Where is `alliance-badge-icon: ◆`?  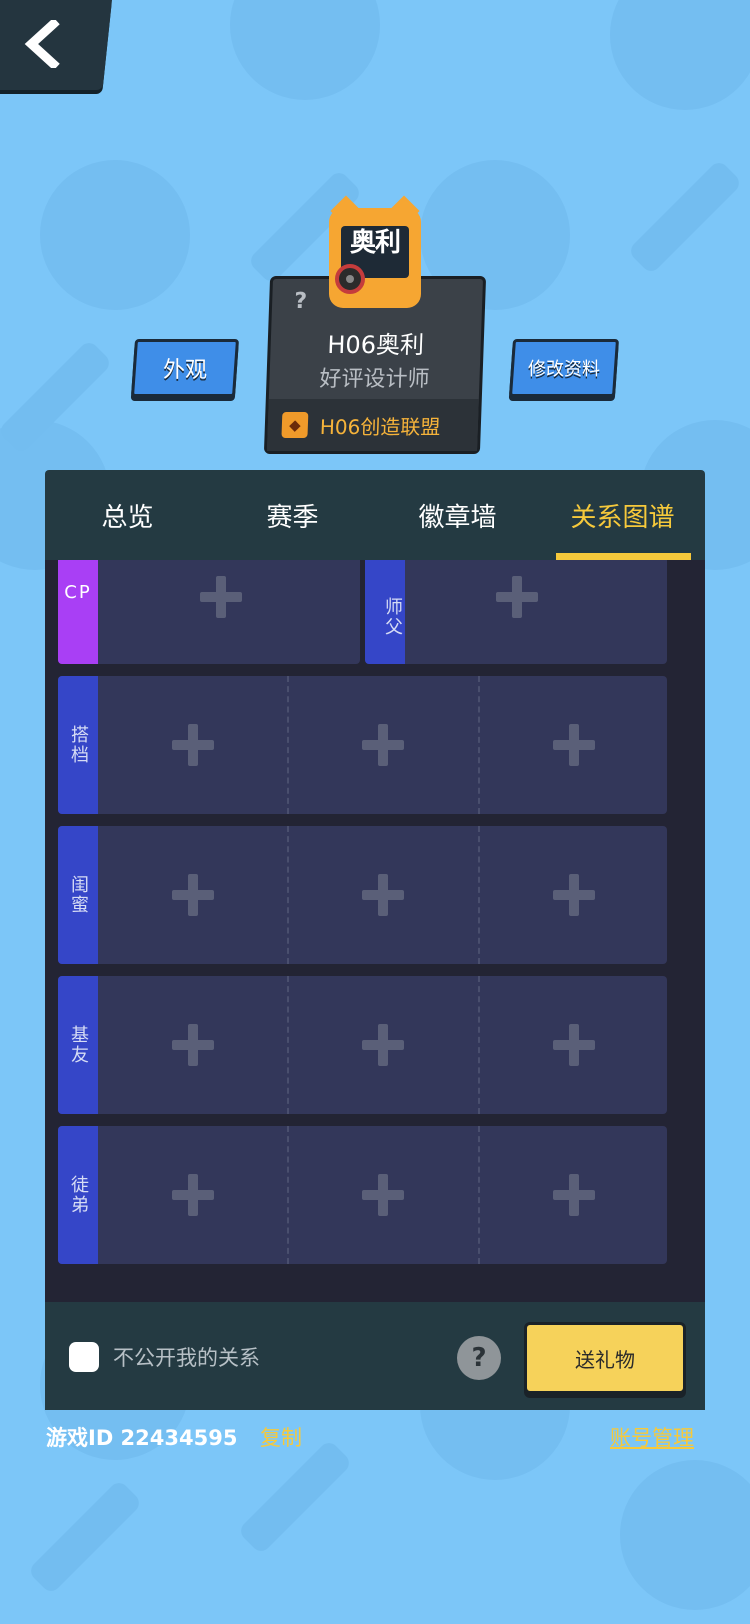
alliance-badge-icon: ◆ is located at coordinates (295, 425).